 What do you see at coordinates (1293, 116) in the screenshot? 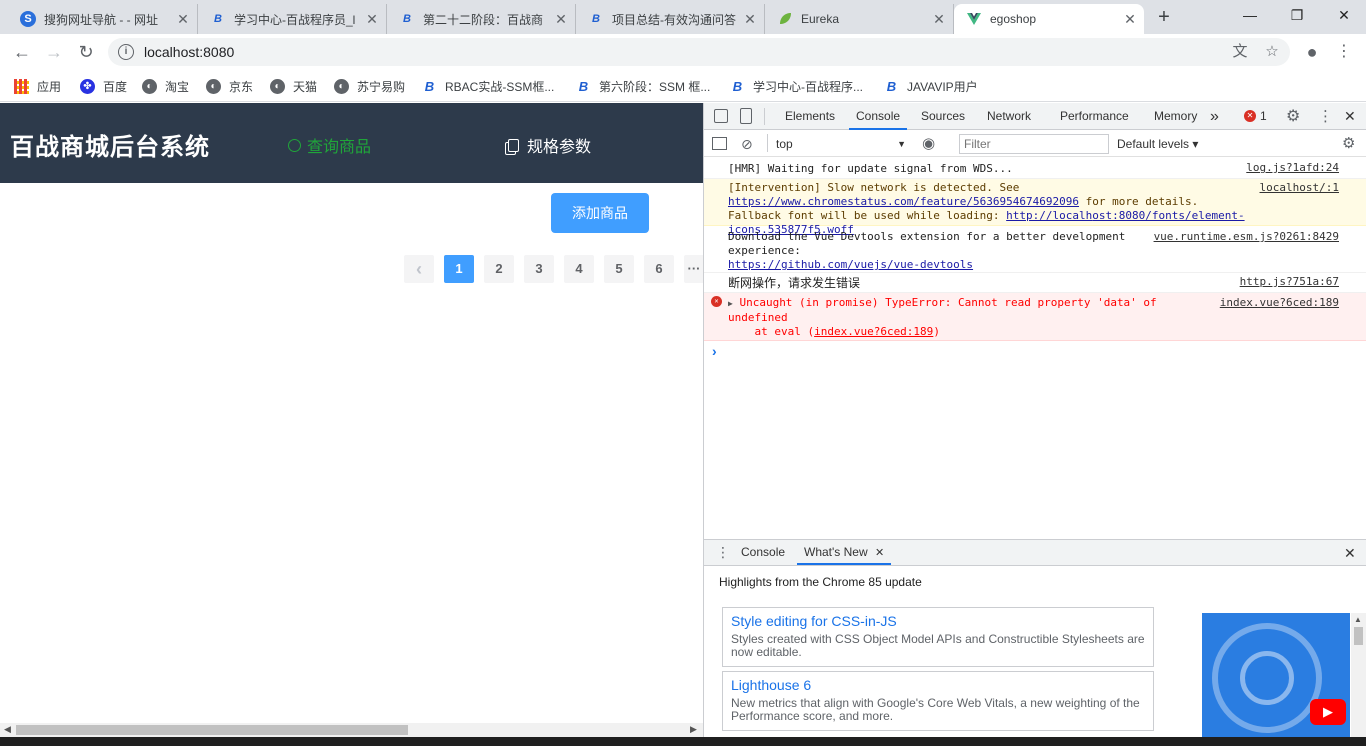
I see `settings-gear-icon: ⚙` at bounding box center [1293, 116].